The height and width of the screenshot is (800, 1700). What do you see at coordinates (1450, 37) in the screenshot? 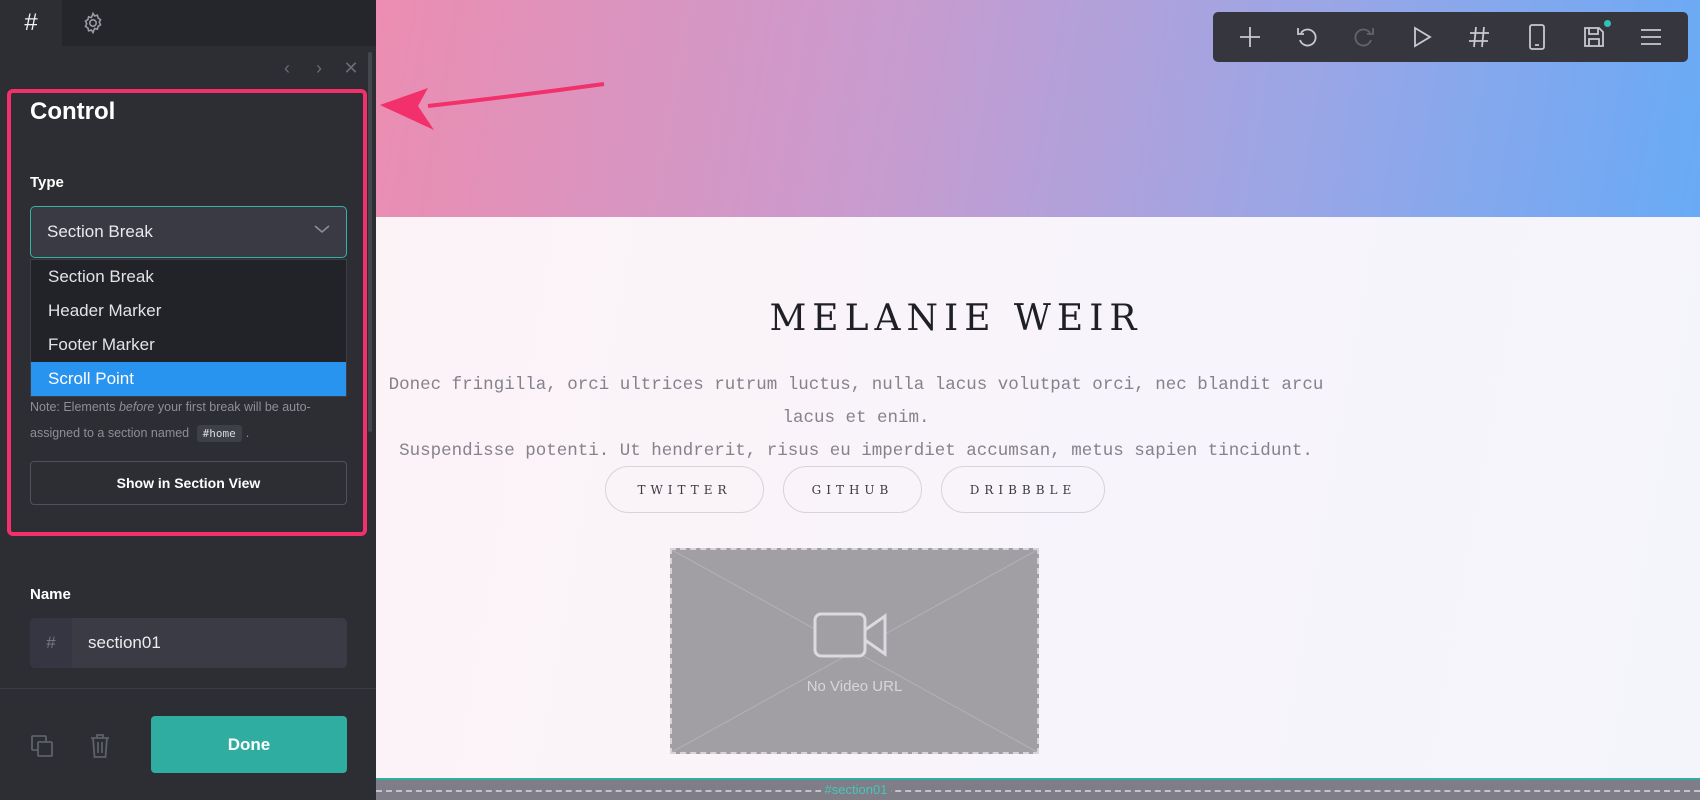
I see `editor-toolbar` at bounding box center [1450, 37].